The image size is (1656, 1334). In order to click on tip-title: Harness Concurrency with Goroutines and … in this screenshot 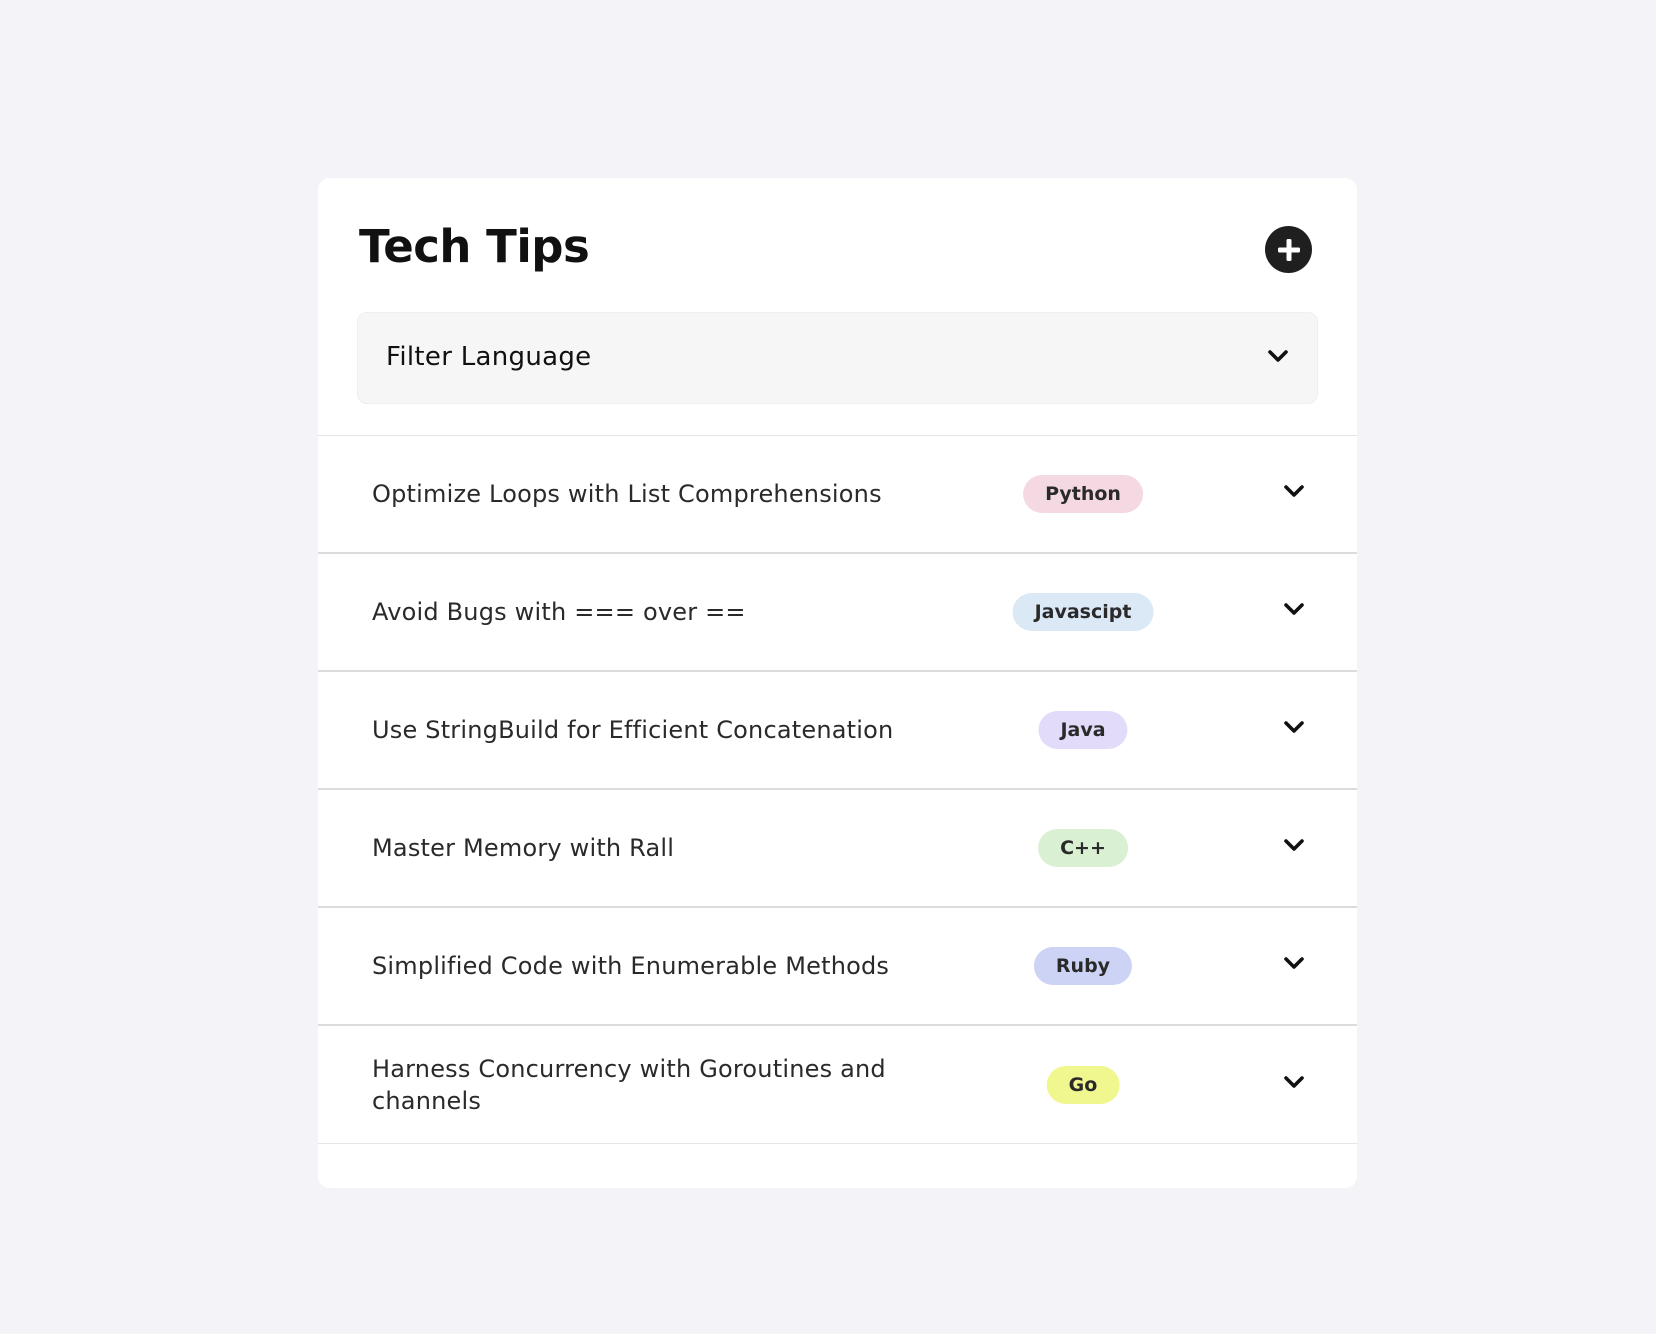, I will do `click(629, 1084)`.